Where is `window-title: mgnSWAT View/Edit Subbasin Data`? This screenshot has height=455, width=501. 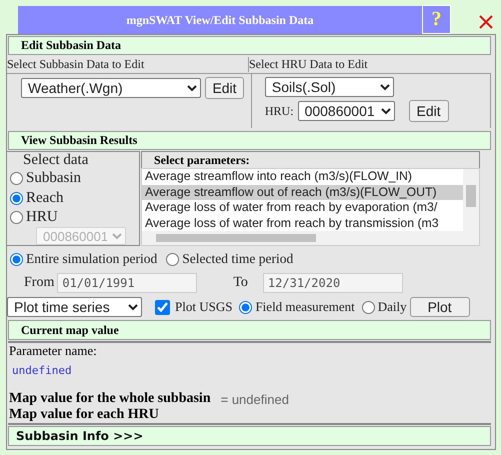 window-title: mgnSWAT View/Edit Subbasin Data is located at coordinates (220, 20).